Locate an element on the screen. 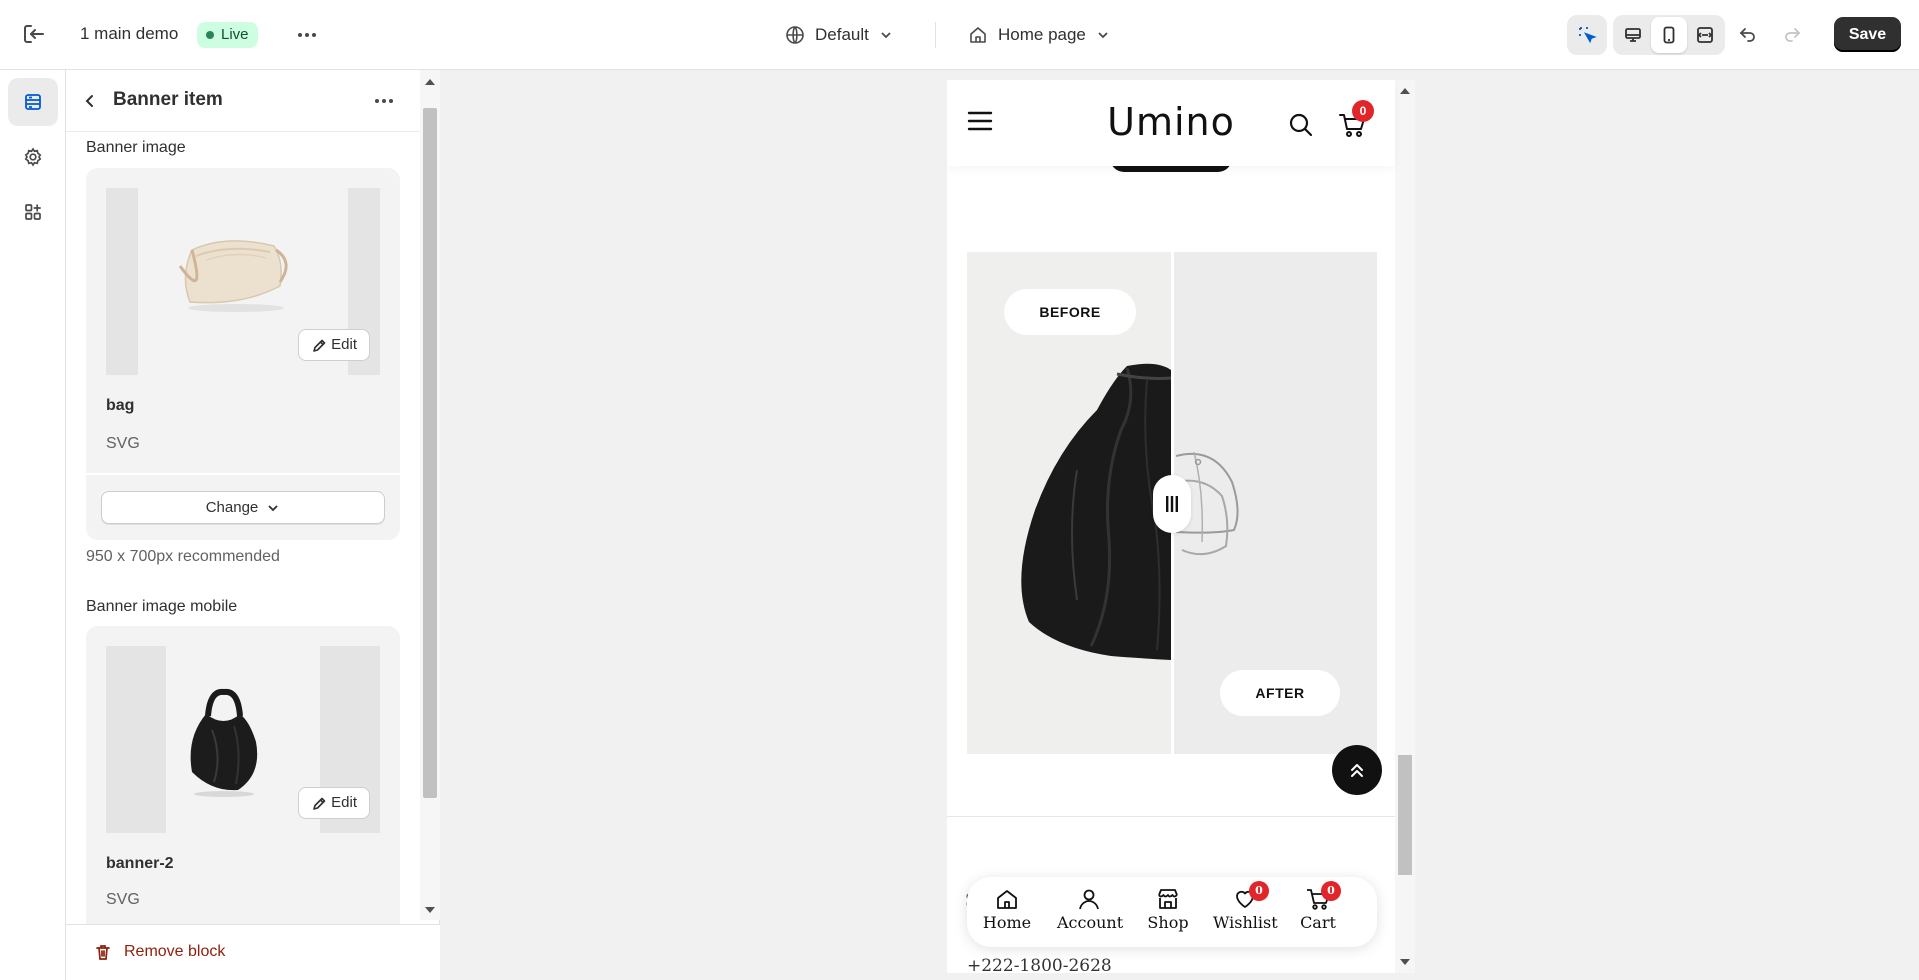 This screenshot has height=980, width=1919. image-file-name: bag is located at coordinates (120, 405).